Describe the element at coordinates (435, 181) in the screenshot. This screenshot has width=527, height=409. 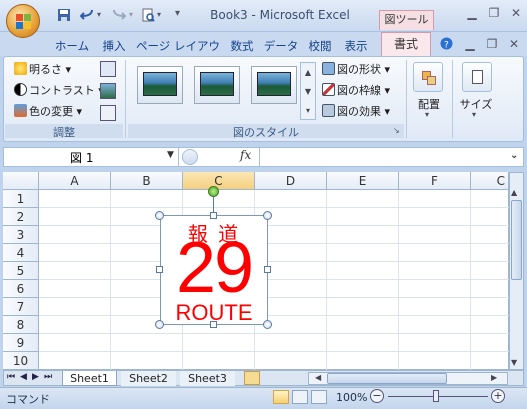
I see `column-header: F` at that location.